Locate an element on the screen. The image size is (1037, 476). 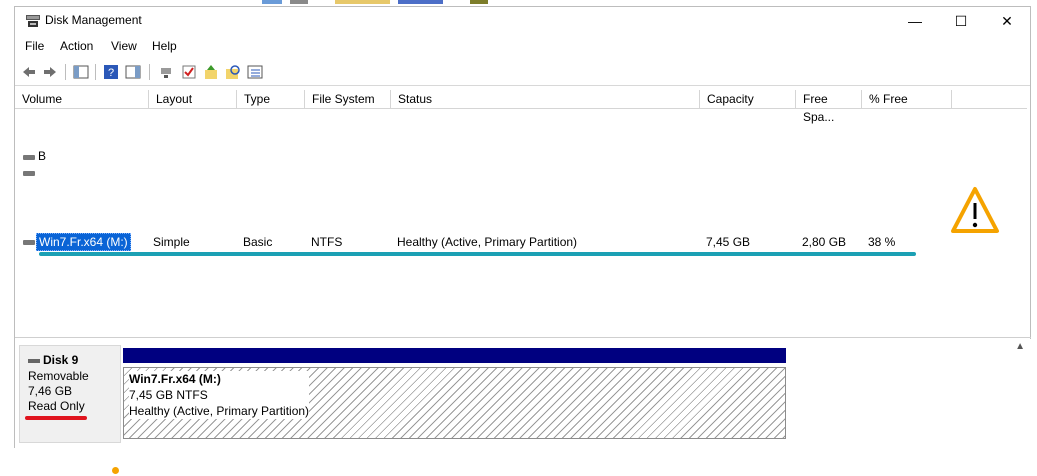
menu-action: Action is located at coordinates (76, 46).